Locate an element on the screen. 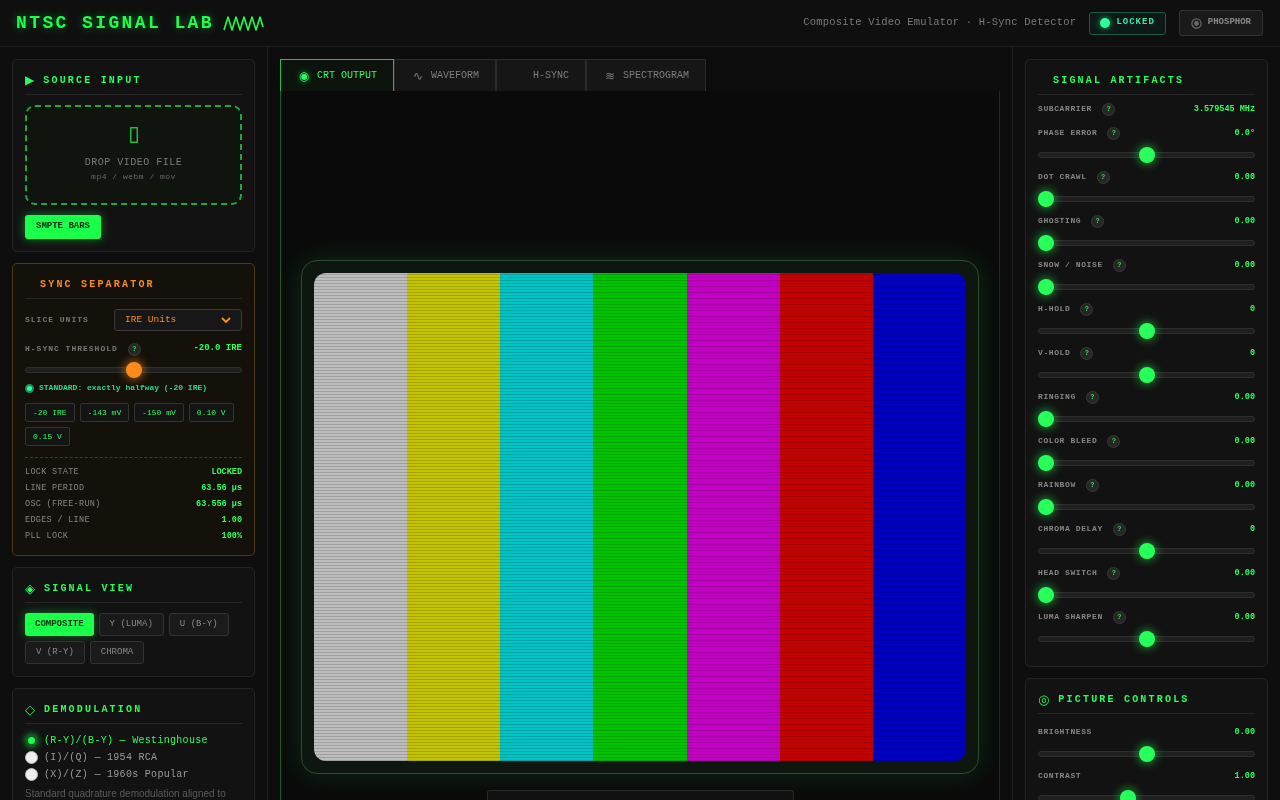 Image resolution: width=1280 pixels, height=800 pixels. preset-button: -143 mV is located at coordinates (104, 412).